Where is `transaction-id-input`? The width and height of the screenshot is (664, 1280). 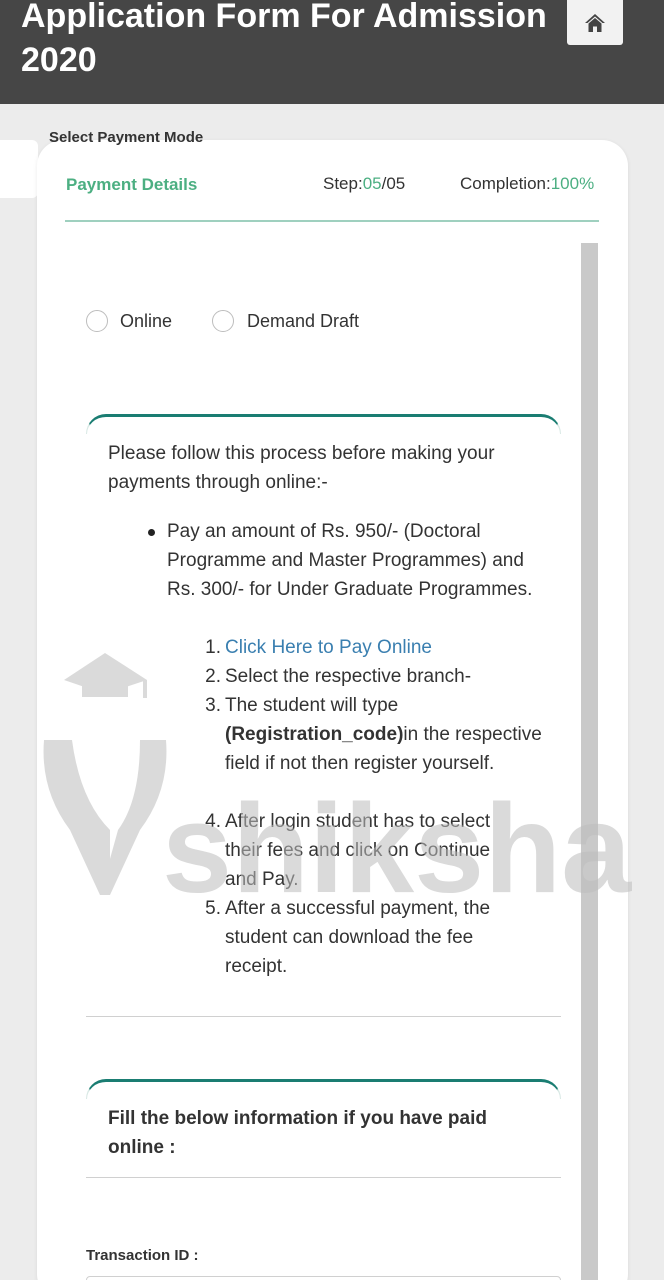 transaction-id-input is located at coordinates (323, 1278).